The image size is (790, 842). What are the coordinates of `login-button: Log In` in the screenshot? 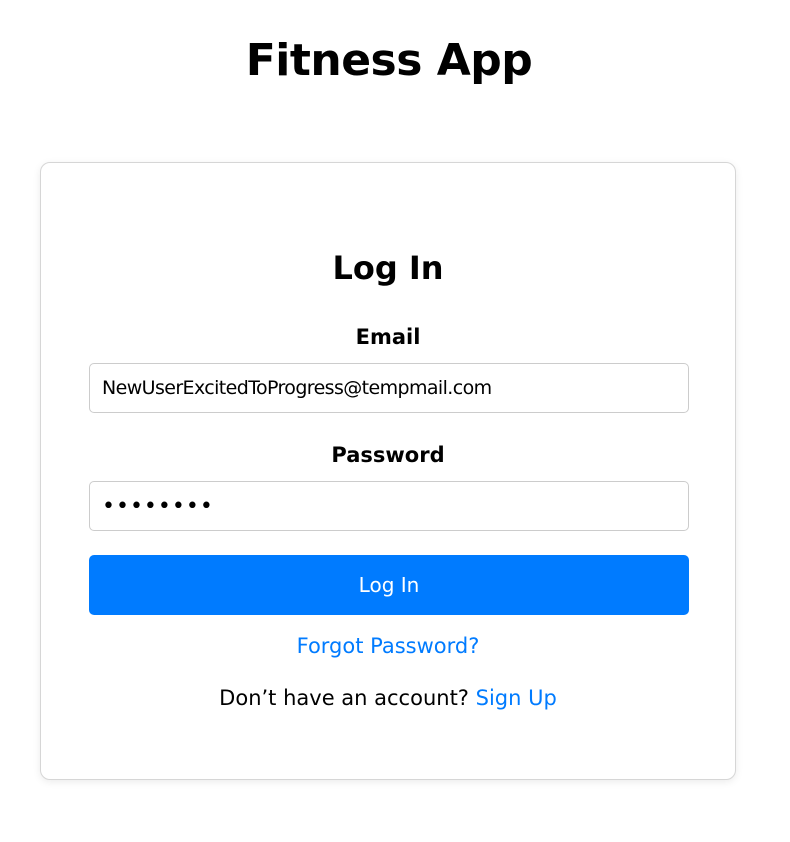 It's located at (389, 585).